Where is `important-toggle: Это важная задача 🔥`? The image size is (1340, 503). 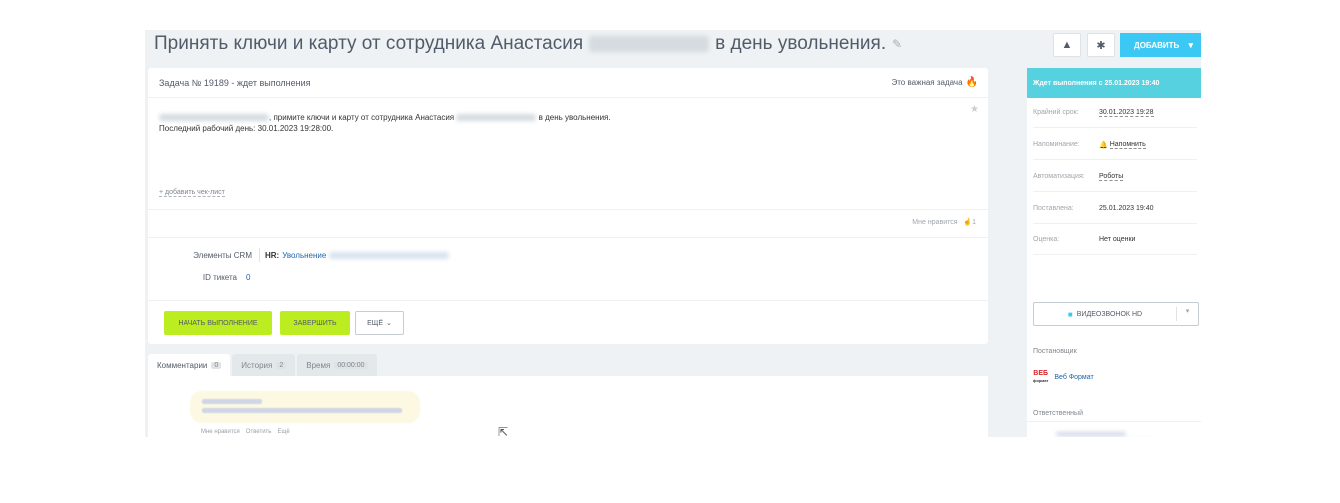 important-toggle: Это важная задача 🔥 is located at coordinates (934, 82).